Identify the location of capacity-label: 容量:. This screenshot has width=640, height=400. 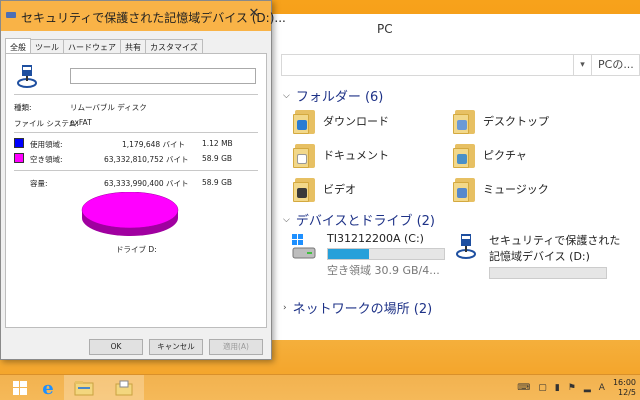
(39, 183).